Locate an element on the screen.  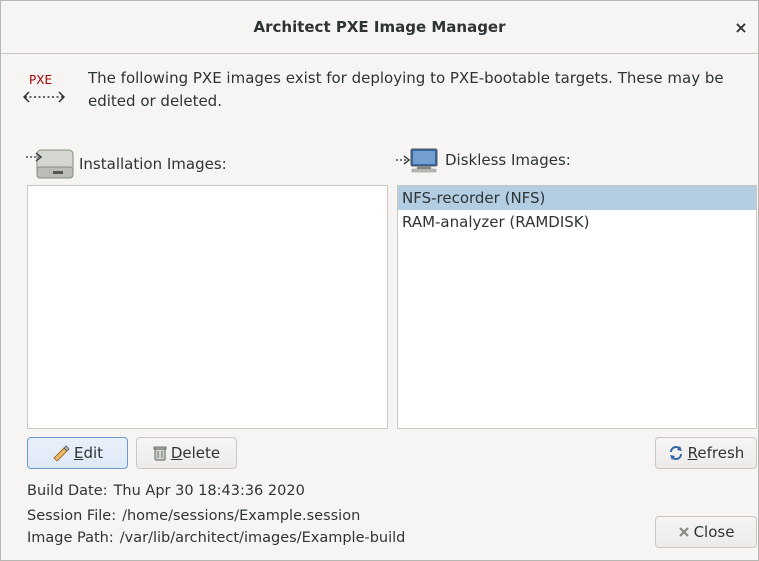
build-date-value: Thu Apr 30 18:43:36 2020 is located at coordinates (209, 491).